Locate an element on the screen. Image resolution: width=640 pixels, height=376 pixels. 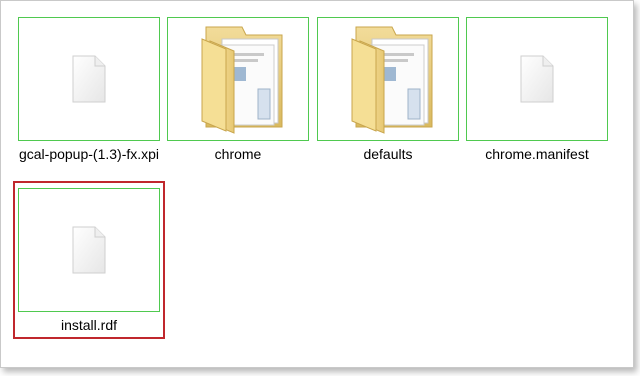
file-name-label: gcal-popup-(1.3)-fx.xpi is located at coordinates (89, 154).